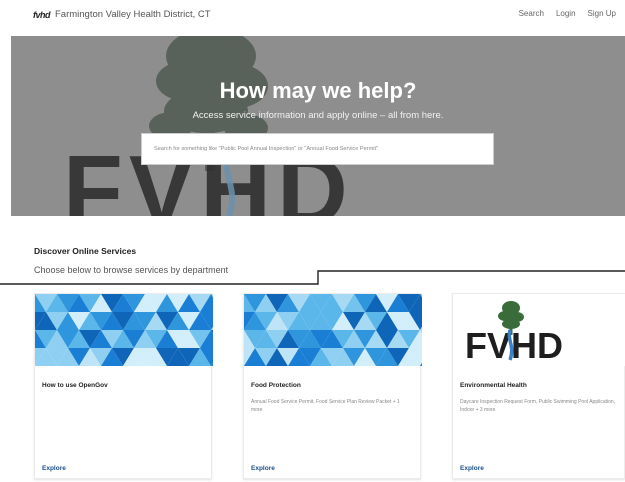 Image resolution: width=625 pixels, height=482 pixels. I want to click on top-nav: Search Login Sign Up, so click(567, 13).